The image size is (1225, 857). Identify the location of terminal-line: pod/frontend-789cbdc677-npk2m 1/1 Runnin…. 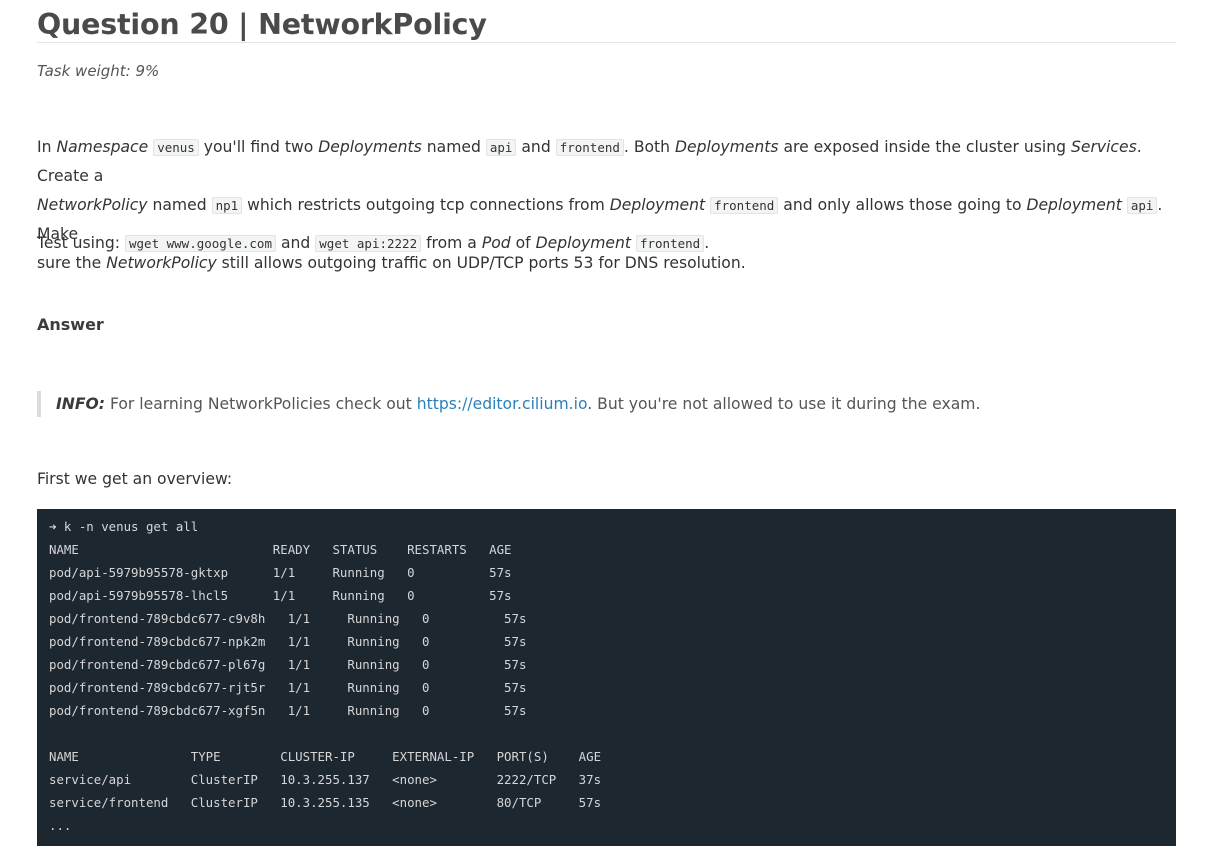
(288, 641).